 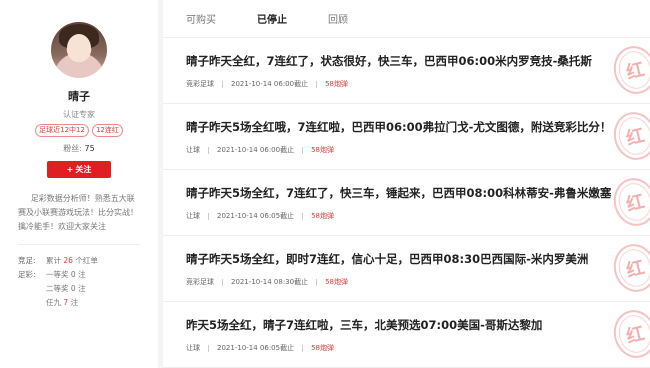 What do you see at coordinates (418, 127) in the screenshot?
I see `article-title: 晴子昨天5场全红哦，7连红啦，巴西甲06:00弗拉门戈-尤文图德，附送竞彩比分！` at bounding box center [418, 127].